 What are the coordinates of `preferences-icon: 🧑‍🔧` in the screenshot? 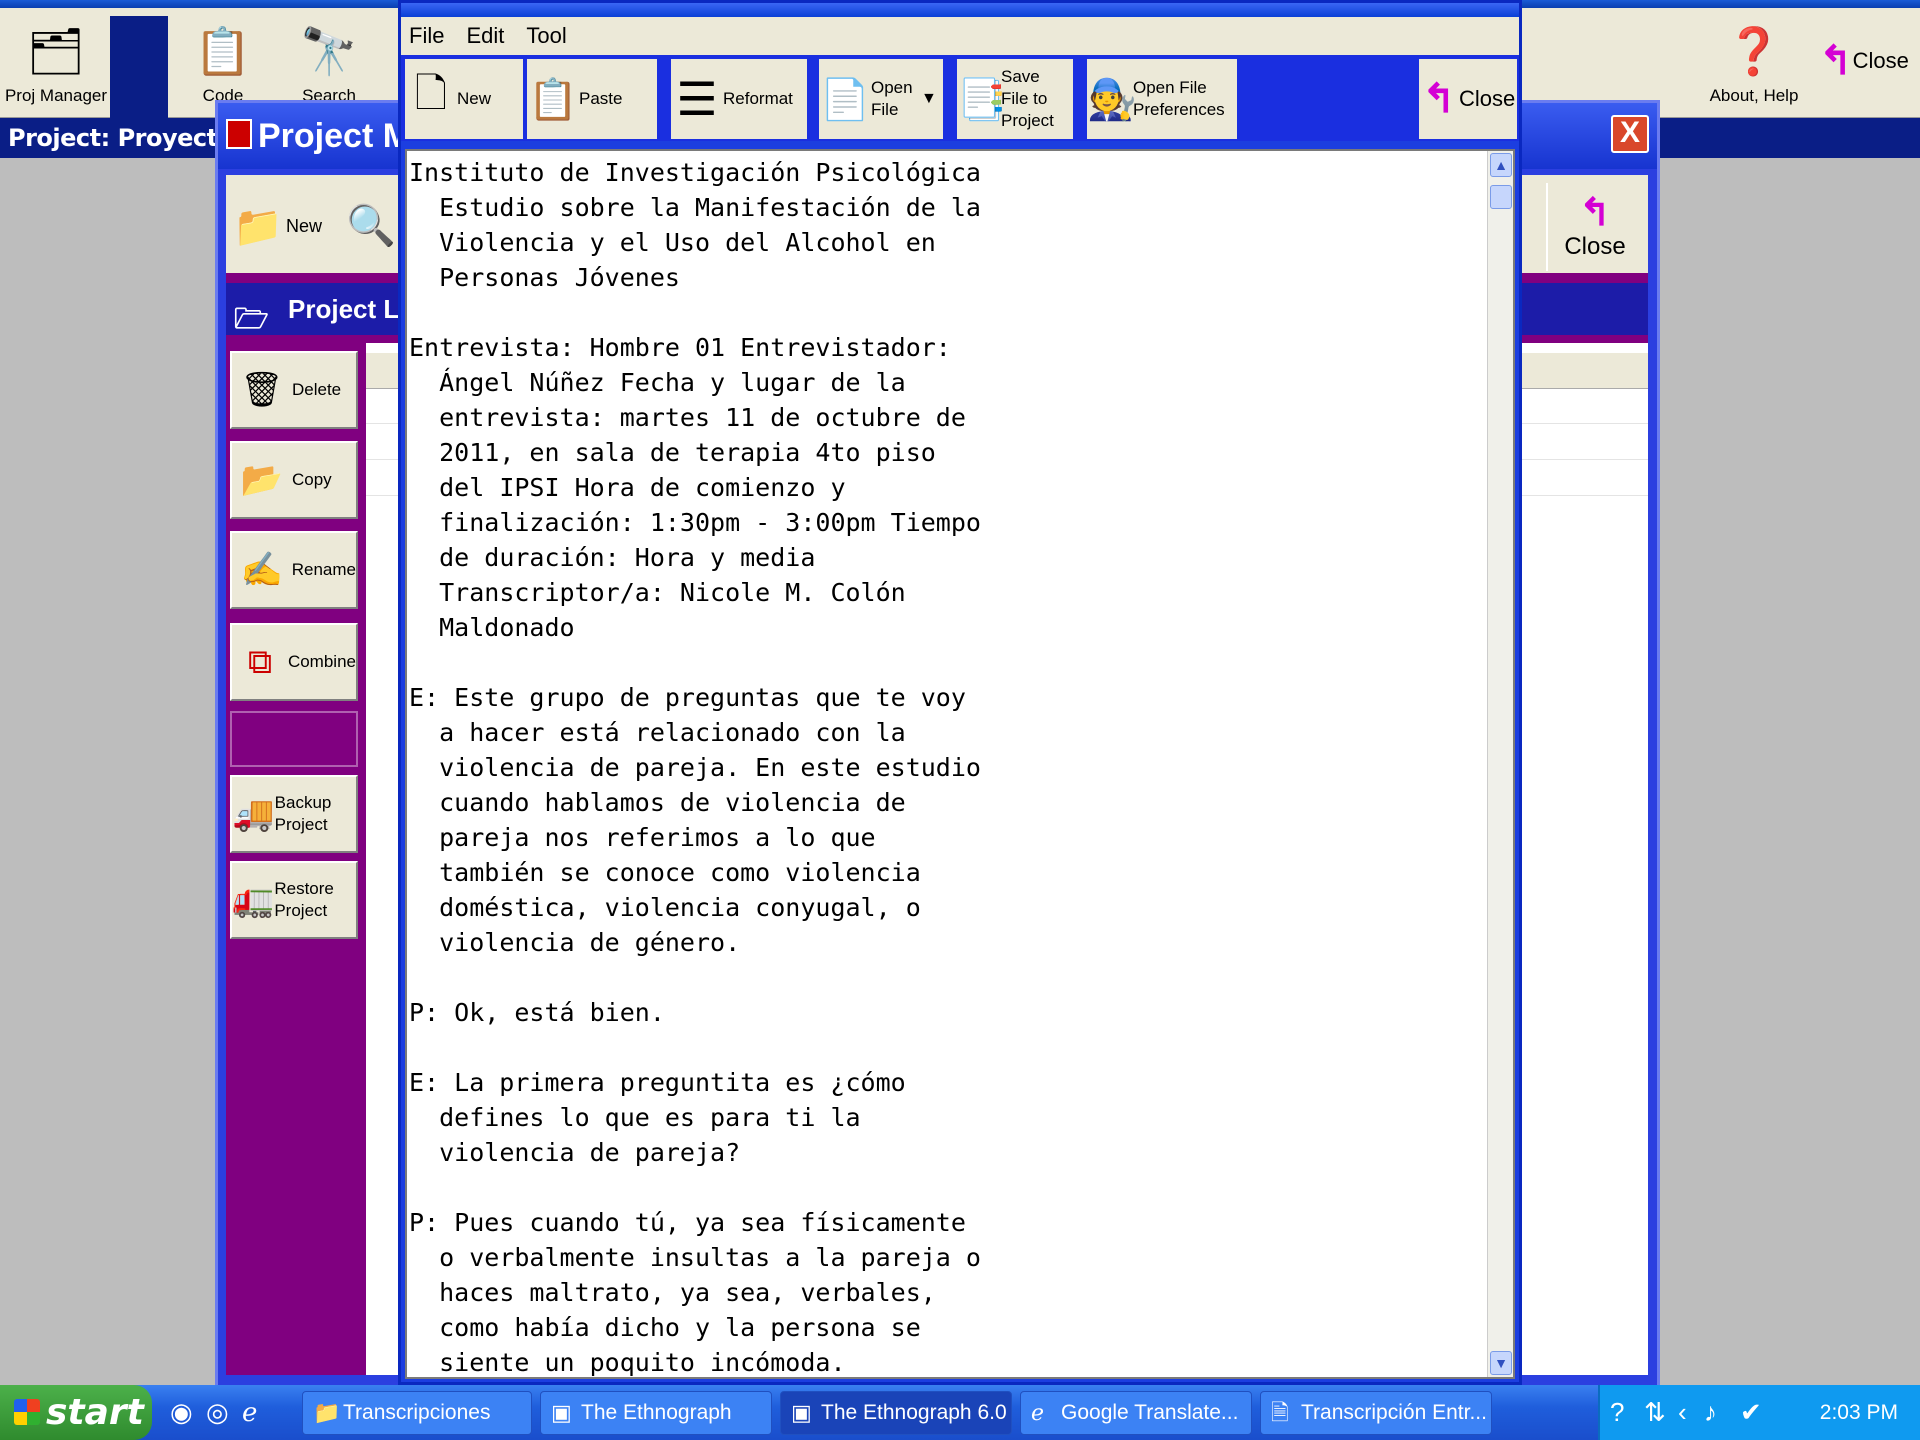 It's located at (1112, 99).